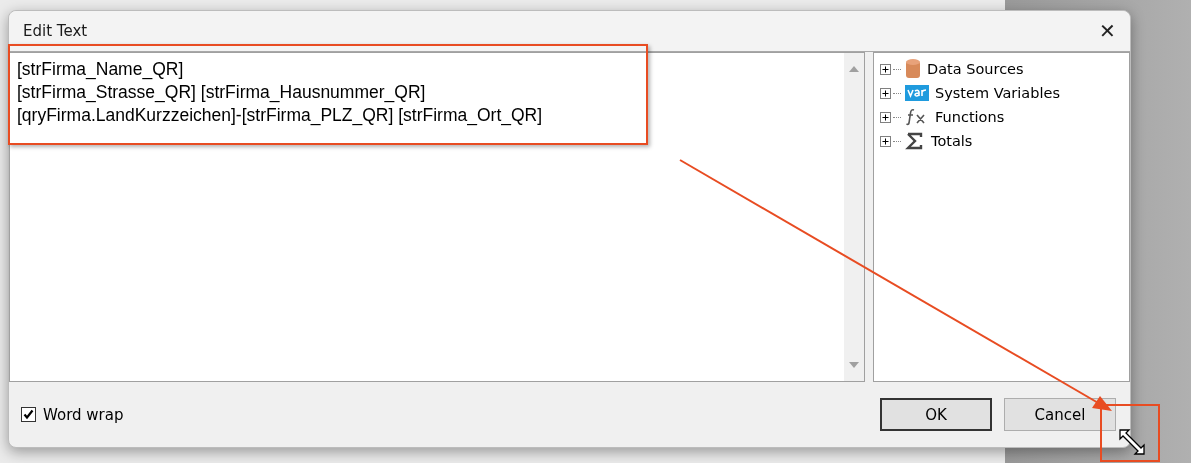 The height and width of the screenshot is (463, 1191). What do you see at coordinates (222, 92) in the screenshot?
I see `code-line: [strFirma_Strasse_QR] [strFirma_Hausnummer_QR]` at bounding box center [222, 92].